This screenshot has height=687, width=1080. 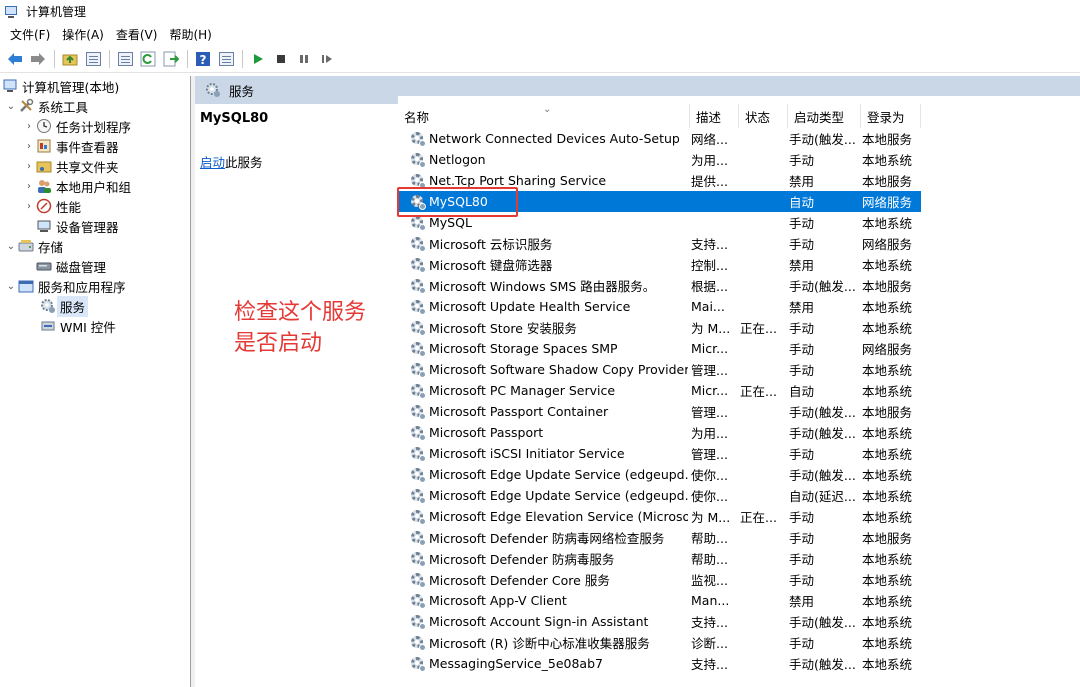 What do you see at coordinates (543, 622) in the screenshot?
I see `service-name-cell: Microsoft Account Sign-in Assistant` at bounding box center [543, 622].